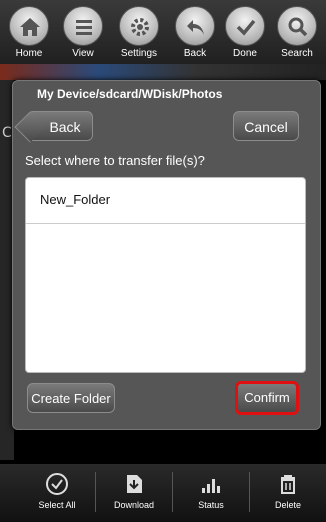  I want to click on download-button: Download, so click(134, 489).